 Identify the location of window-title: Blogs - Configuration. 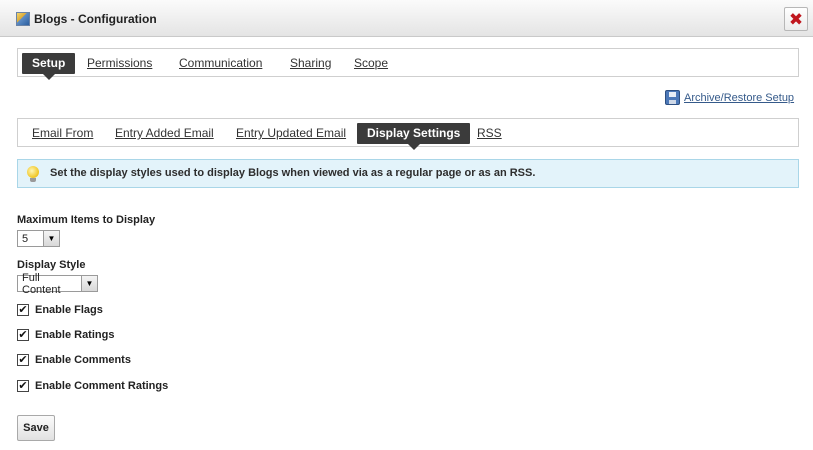
(95, 19).